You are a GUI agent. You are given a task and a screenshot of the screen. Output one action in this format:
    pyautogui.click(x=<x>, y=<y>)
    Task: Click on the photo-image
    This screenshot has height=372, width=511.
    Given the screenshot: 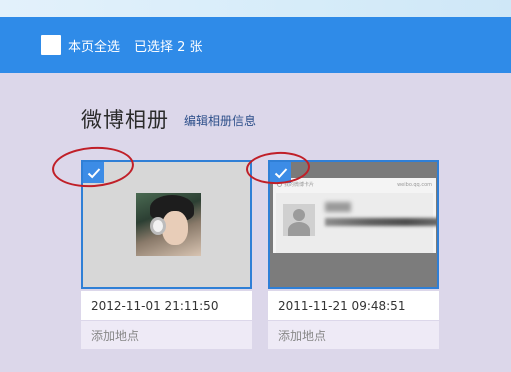 What is the action you would take?
    pyautogui.click(x=168, y=224)
    